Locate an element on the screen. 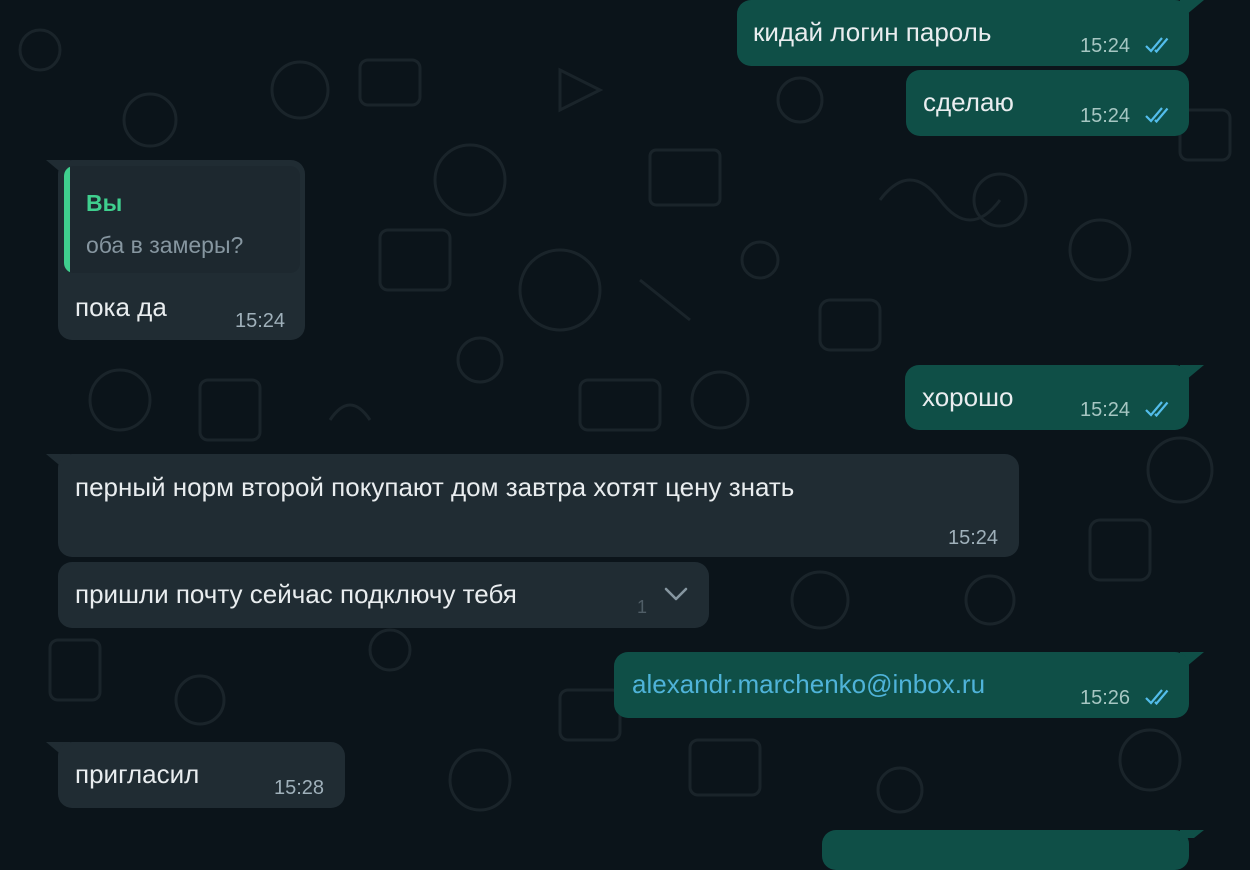 Image resolution: width=1250 pixels, height=870 pixels. message-bubble-incoming: пришли почту сейчас подключу тебя 1 is located at coordinates (383, 595).